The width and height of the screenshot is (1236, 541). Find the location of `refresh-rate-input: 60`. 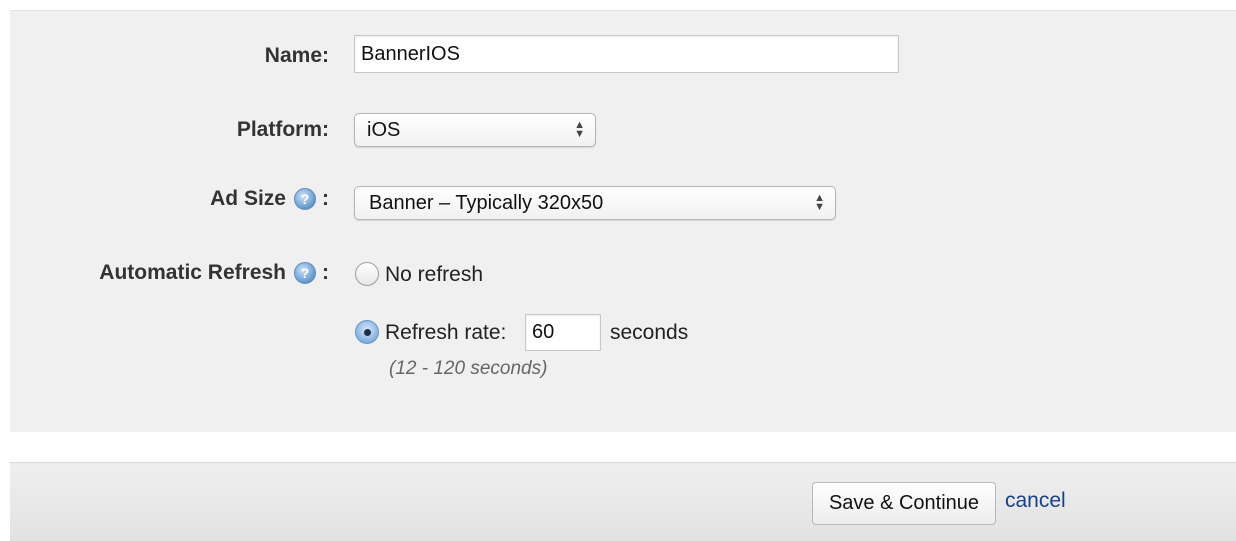

refresh-rate-input: 60 is located at coordinates (563, 332).